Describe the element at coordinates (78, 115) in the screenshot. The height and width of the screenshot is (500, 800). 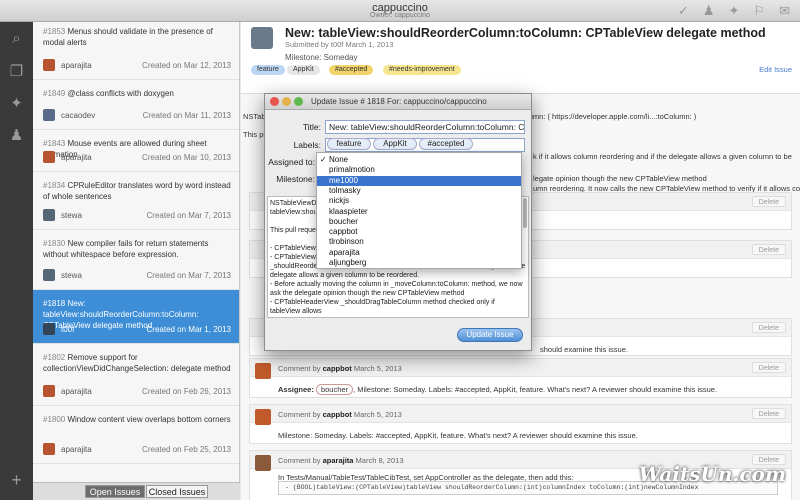
I see `issue-author: cacaodev` at that location.